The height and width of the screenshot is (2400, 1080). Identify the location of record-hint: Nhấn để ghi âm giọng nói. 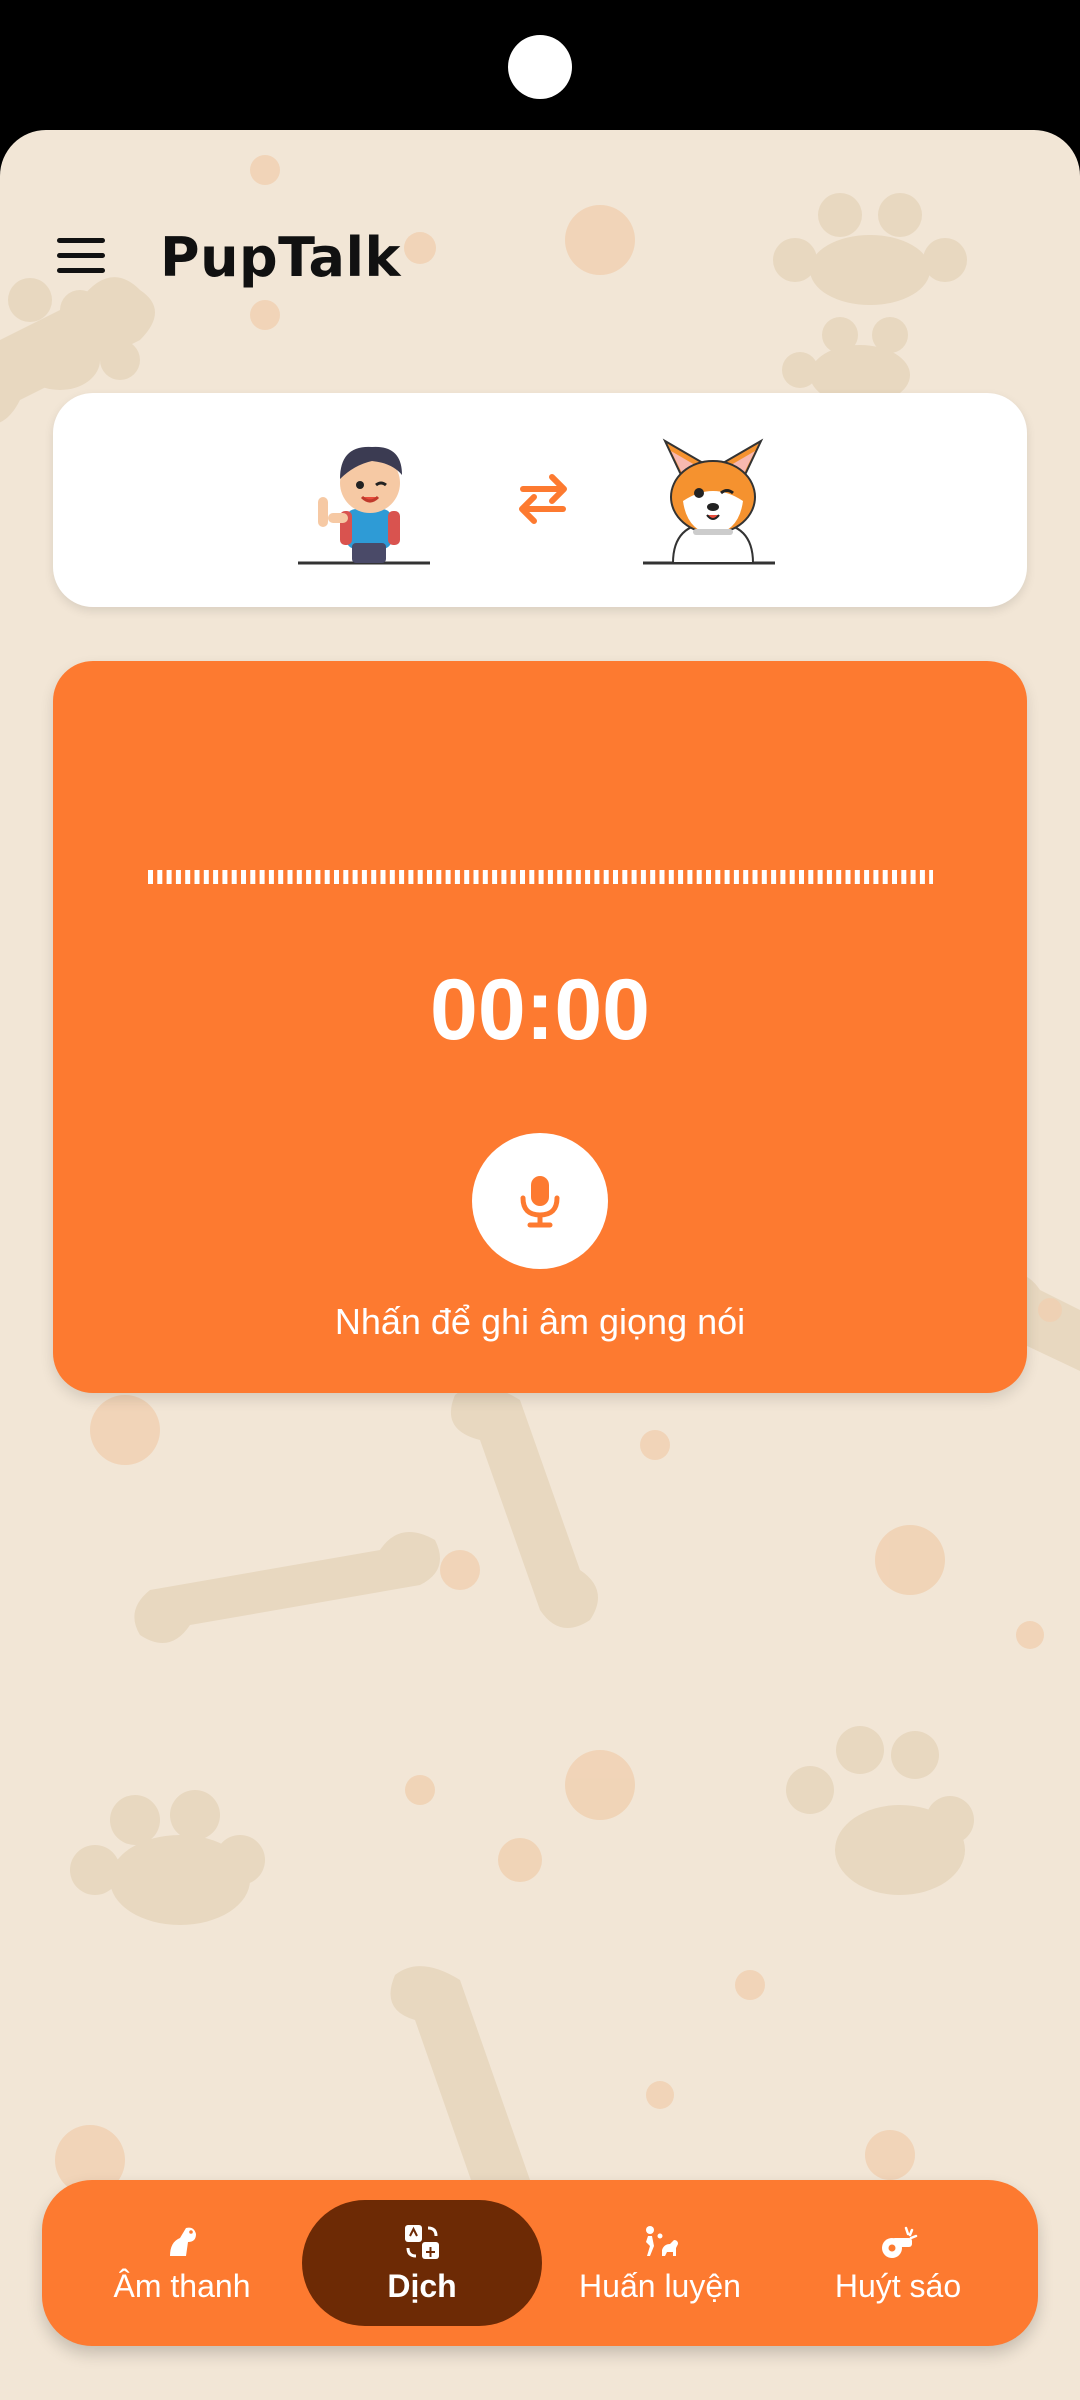
(540, 1321).